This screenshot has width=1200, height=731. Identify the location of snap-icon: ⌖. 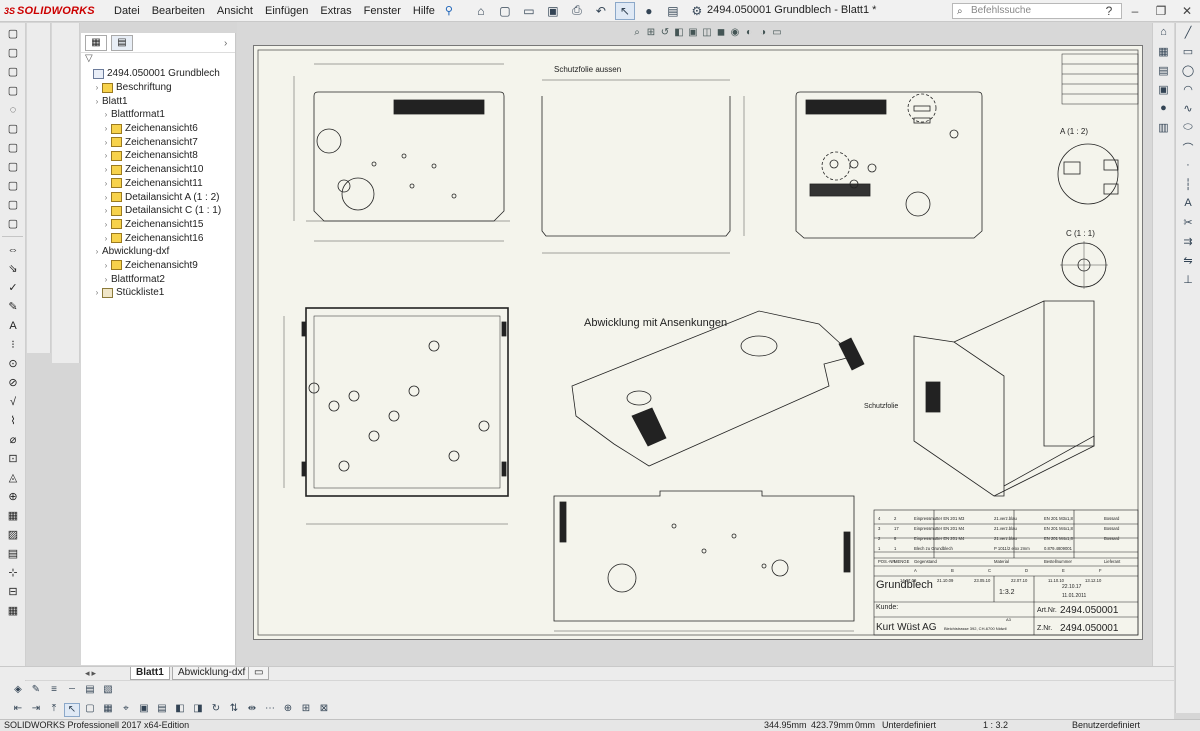
(126, 710).